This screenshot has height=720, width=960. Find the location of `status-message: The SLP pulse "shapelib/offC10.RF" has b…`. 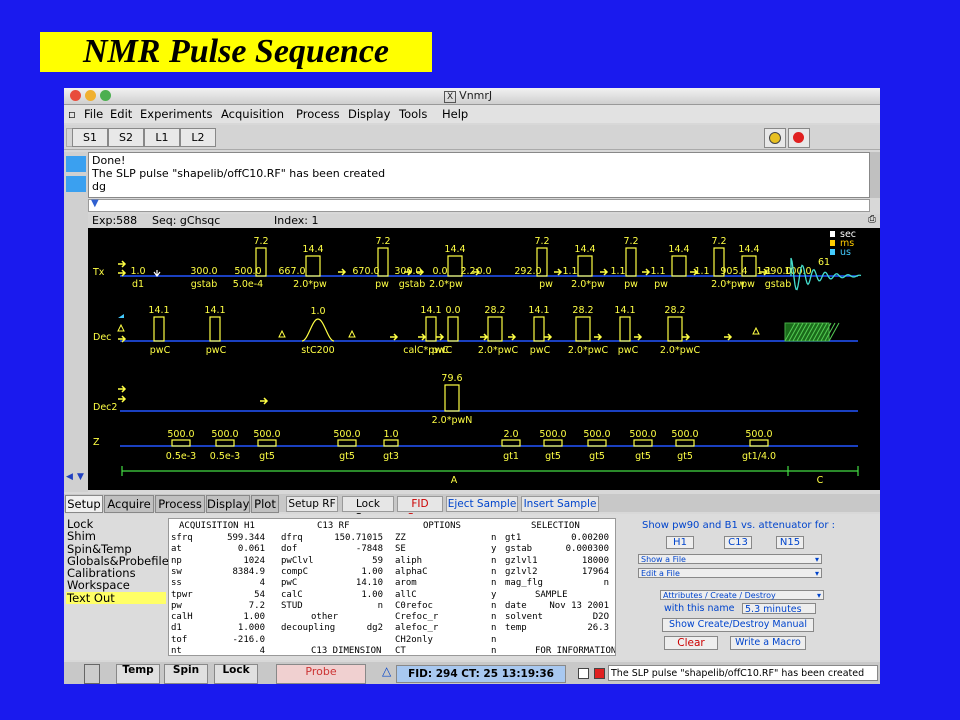

status-message: The SLP pulse "shapelib/offC10.RF" has b… is located at coordinates (743, 673).